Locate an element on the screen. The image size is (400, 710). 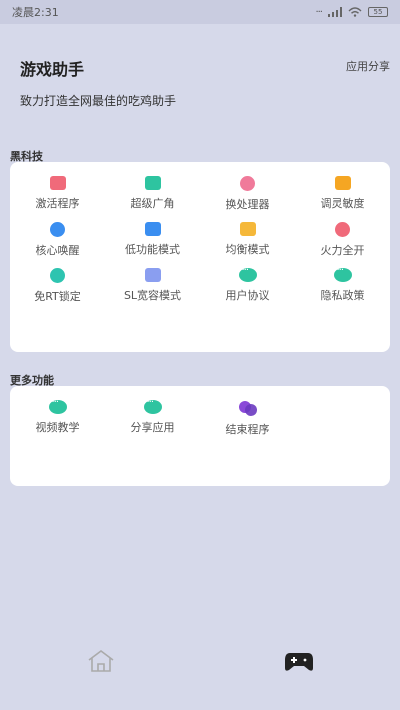
more-features-grid: 视频教学 分享应用 结束程序 is located at coordinates (200, 416).